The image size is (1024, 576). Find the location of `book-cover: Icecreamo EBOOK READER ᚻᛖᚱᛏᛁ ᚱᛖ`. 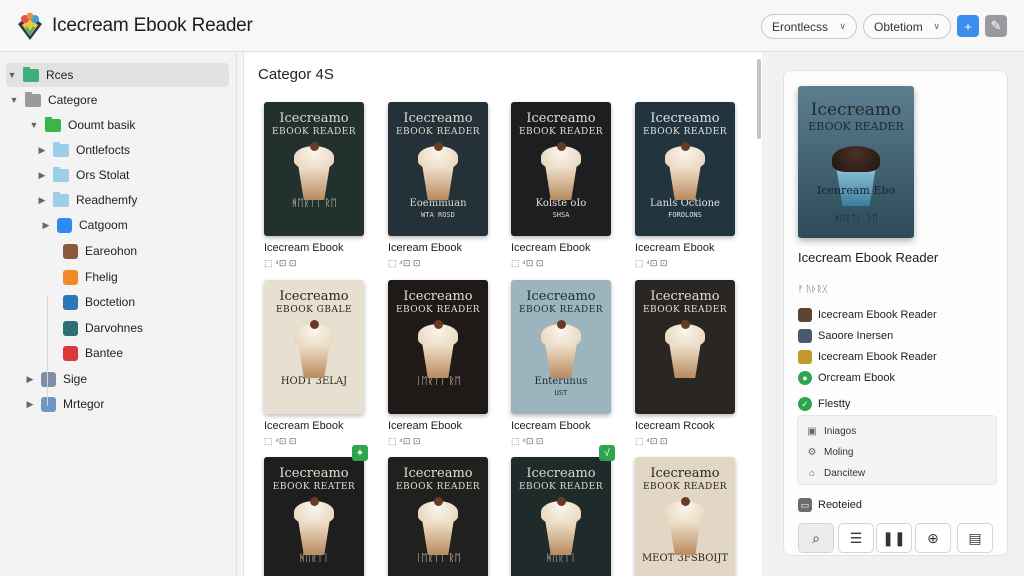

book-cover: Icecreamo EBOOK READER ᚻᛖᚱᛏᛁ ᚱᛖ is located at coordinates (314, 169).